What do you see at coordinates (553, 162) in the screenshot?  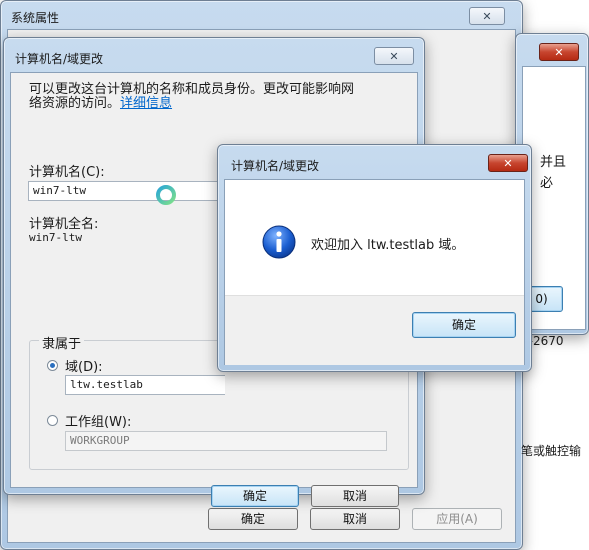 I see `background-text-fragment: 并且` at bounding box center [553, 162].